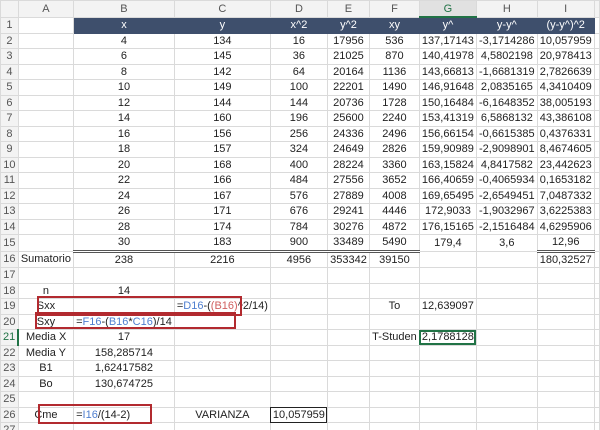 Image resolution: width=600 pixels, height=430 pixels. What do you see at coordinates (9, 56) in the screenshot?
I see `row-header: 3` at bounding box center [9, 56].